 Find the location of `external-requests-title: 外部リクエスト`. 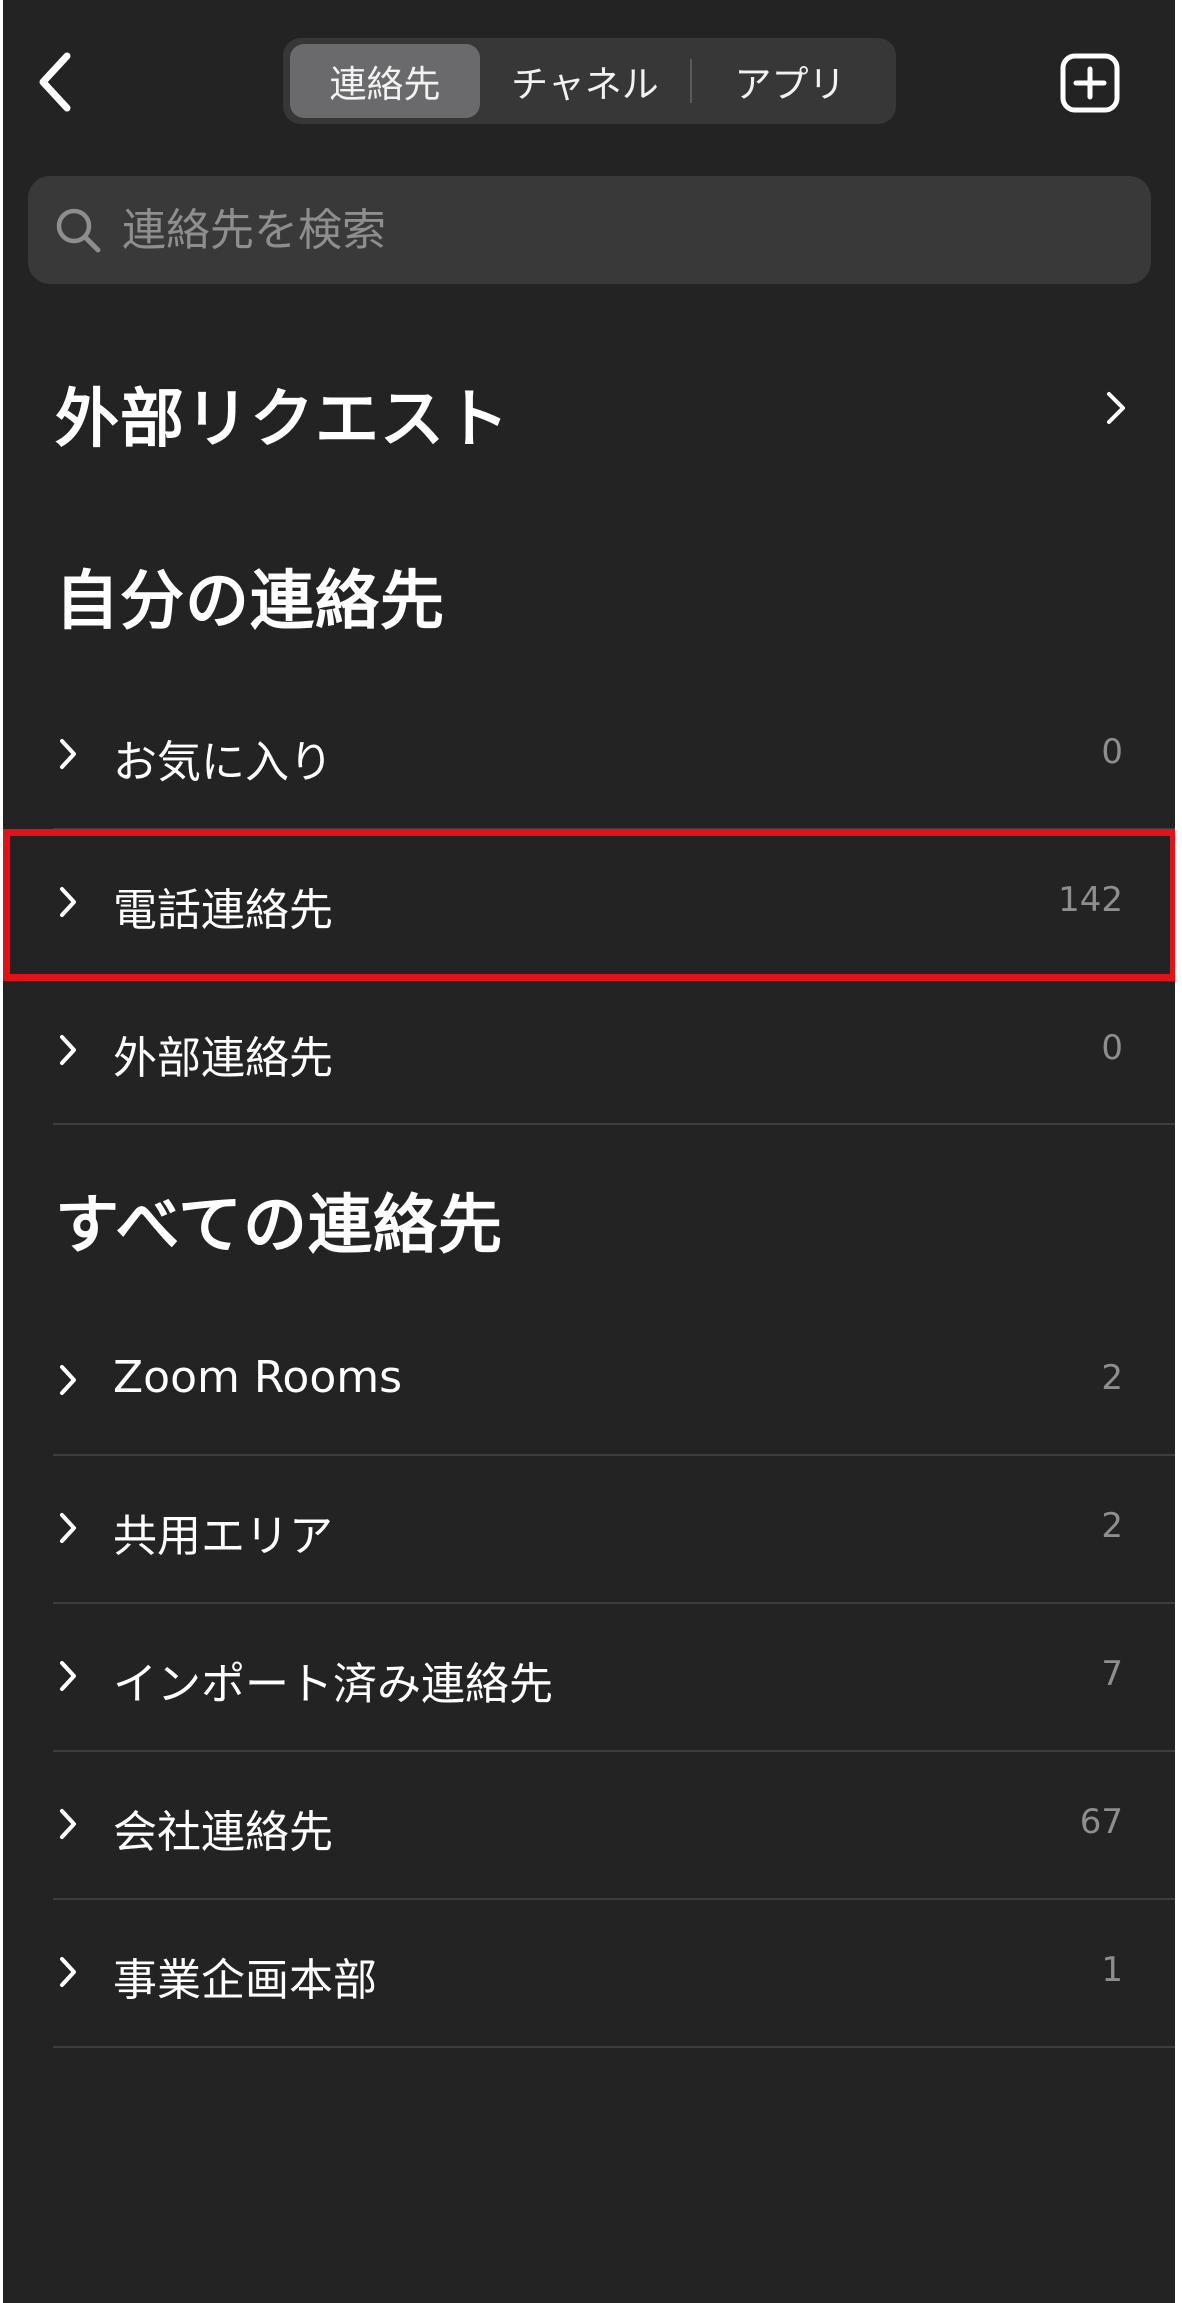

external-requests-title: 外部リクエスト is located at coordinates (282, 420).